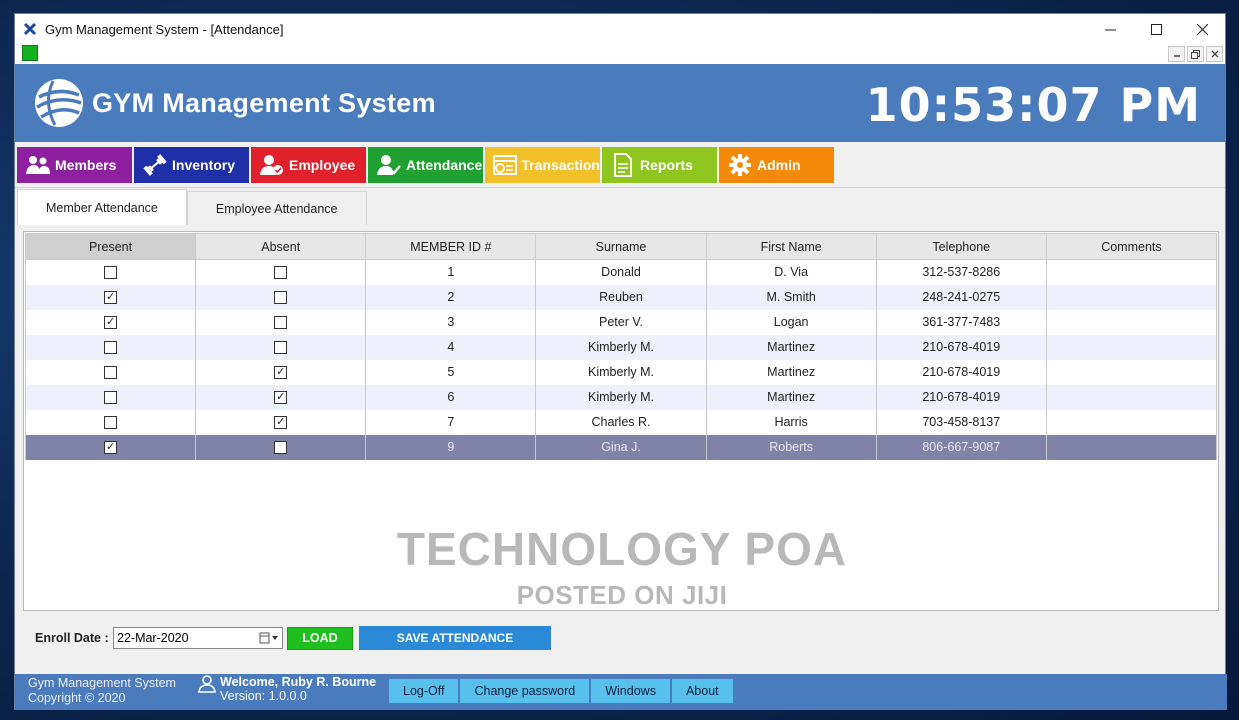 The height and width of the screenshot is (720, 1239). I want to click on table-row: ✓ 9 Gina J. Roberts 806-667-9087, so click(621, 447).